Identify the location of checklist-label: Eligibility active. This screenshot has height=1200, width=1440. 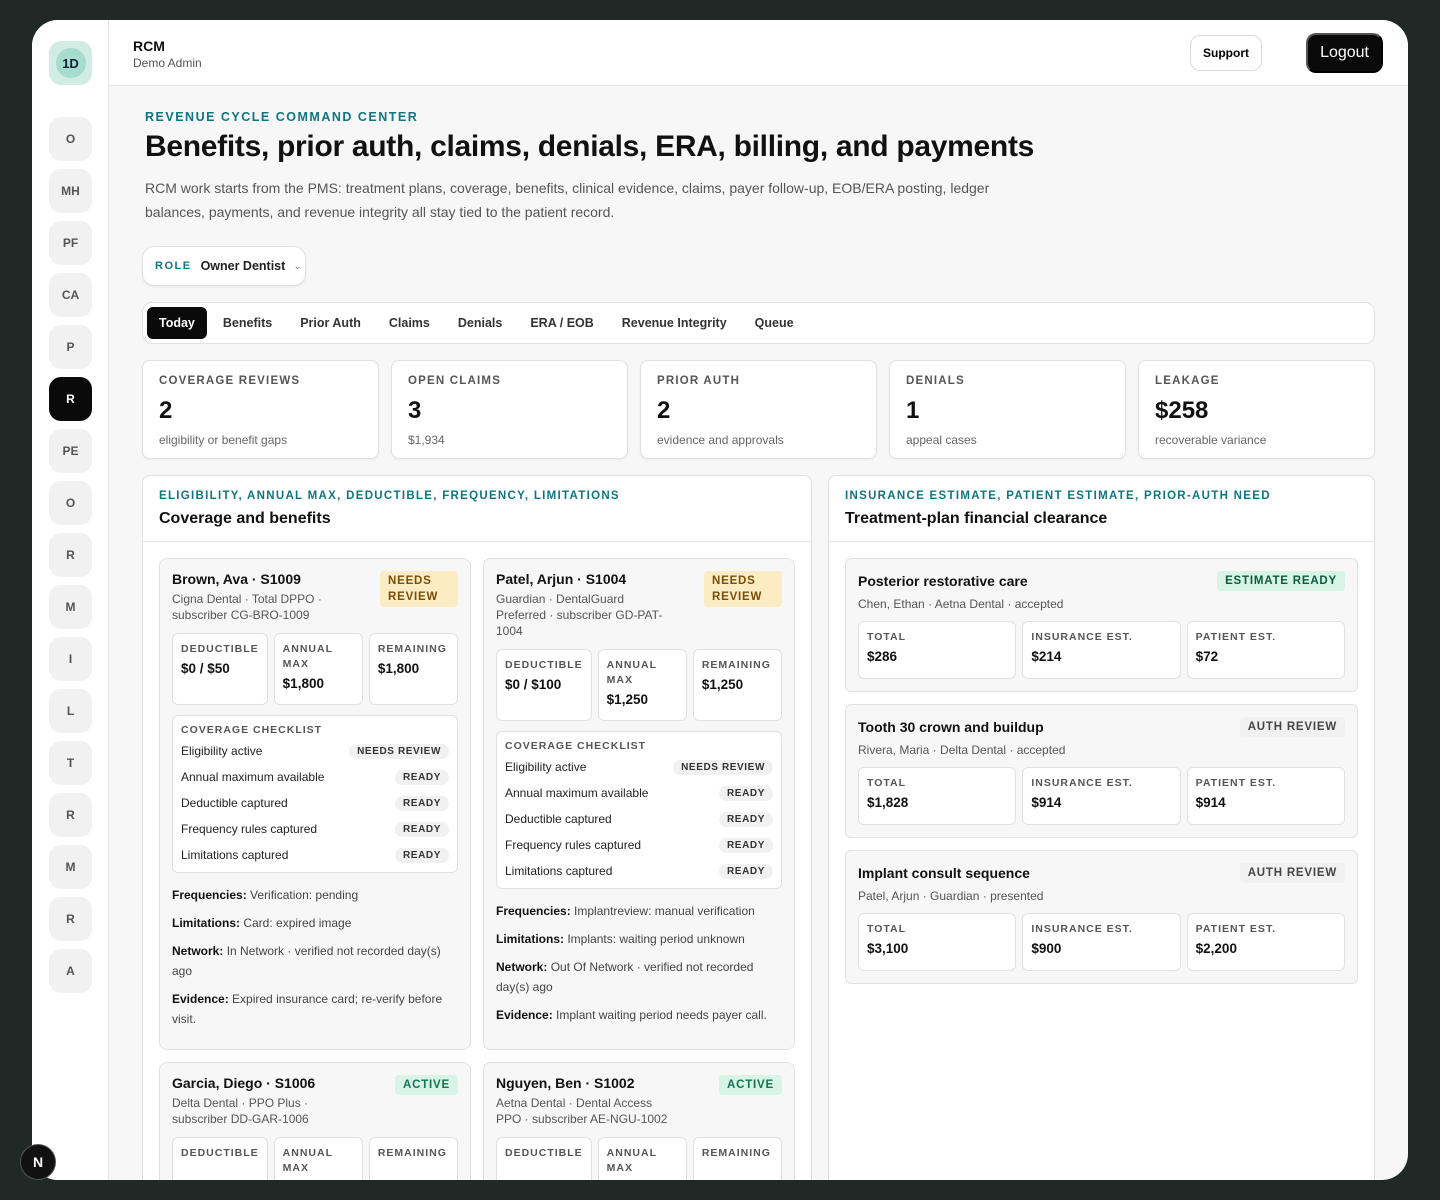
(222, 751).